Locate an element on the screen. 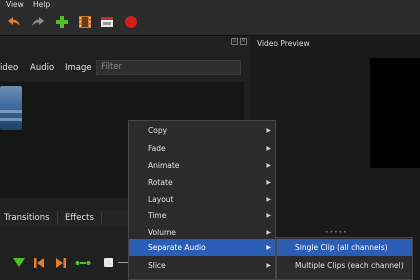 This screenshot has width=420, height=280. menu-item-animate: Animate ▶ is located at coordinates (202, 165).